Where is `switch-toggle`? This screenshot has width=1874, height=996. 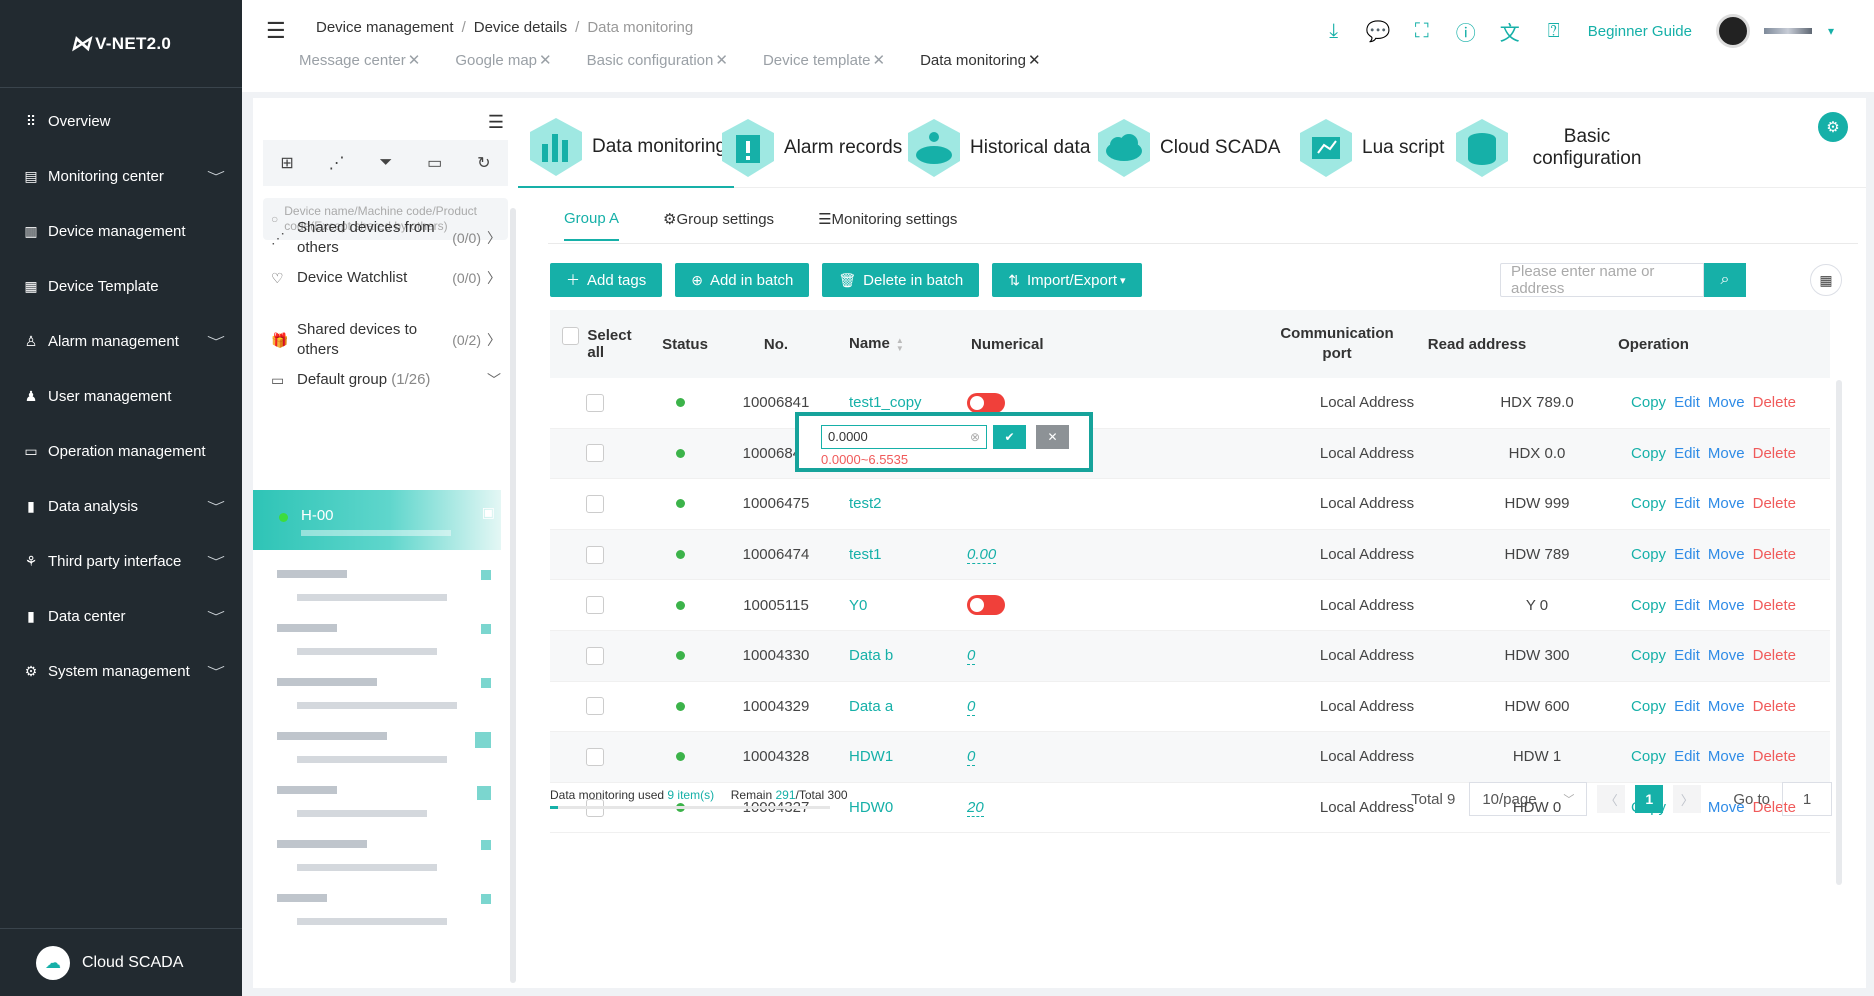 switch-toggle is located at coordinates (986, 402).